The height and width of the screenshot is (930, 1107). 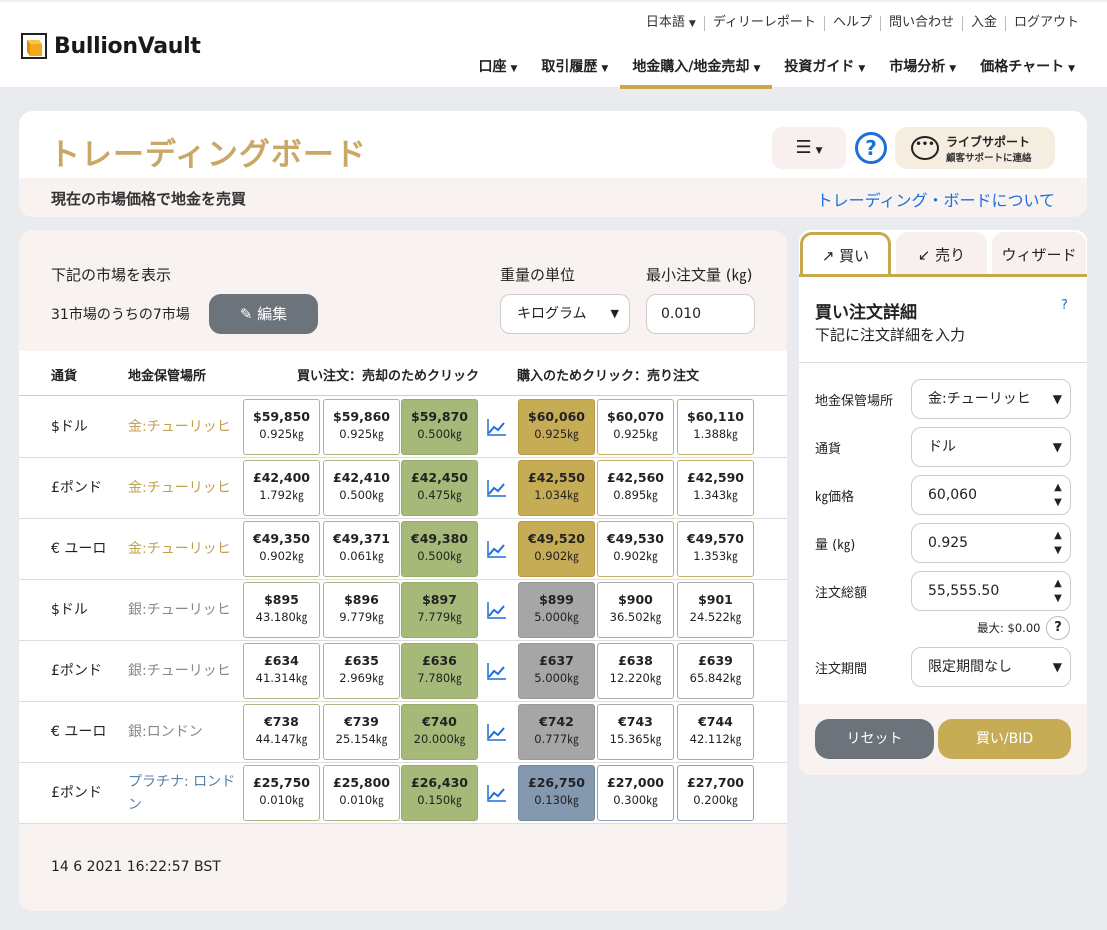 I want to click on ask-price-cell: $60,110 1.388㎏, so click(x=715, y=427).